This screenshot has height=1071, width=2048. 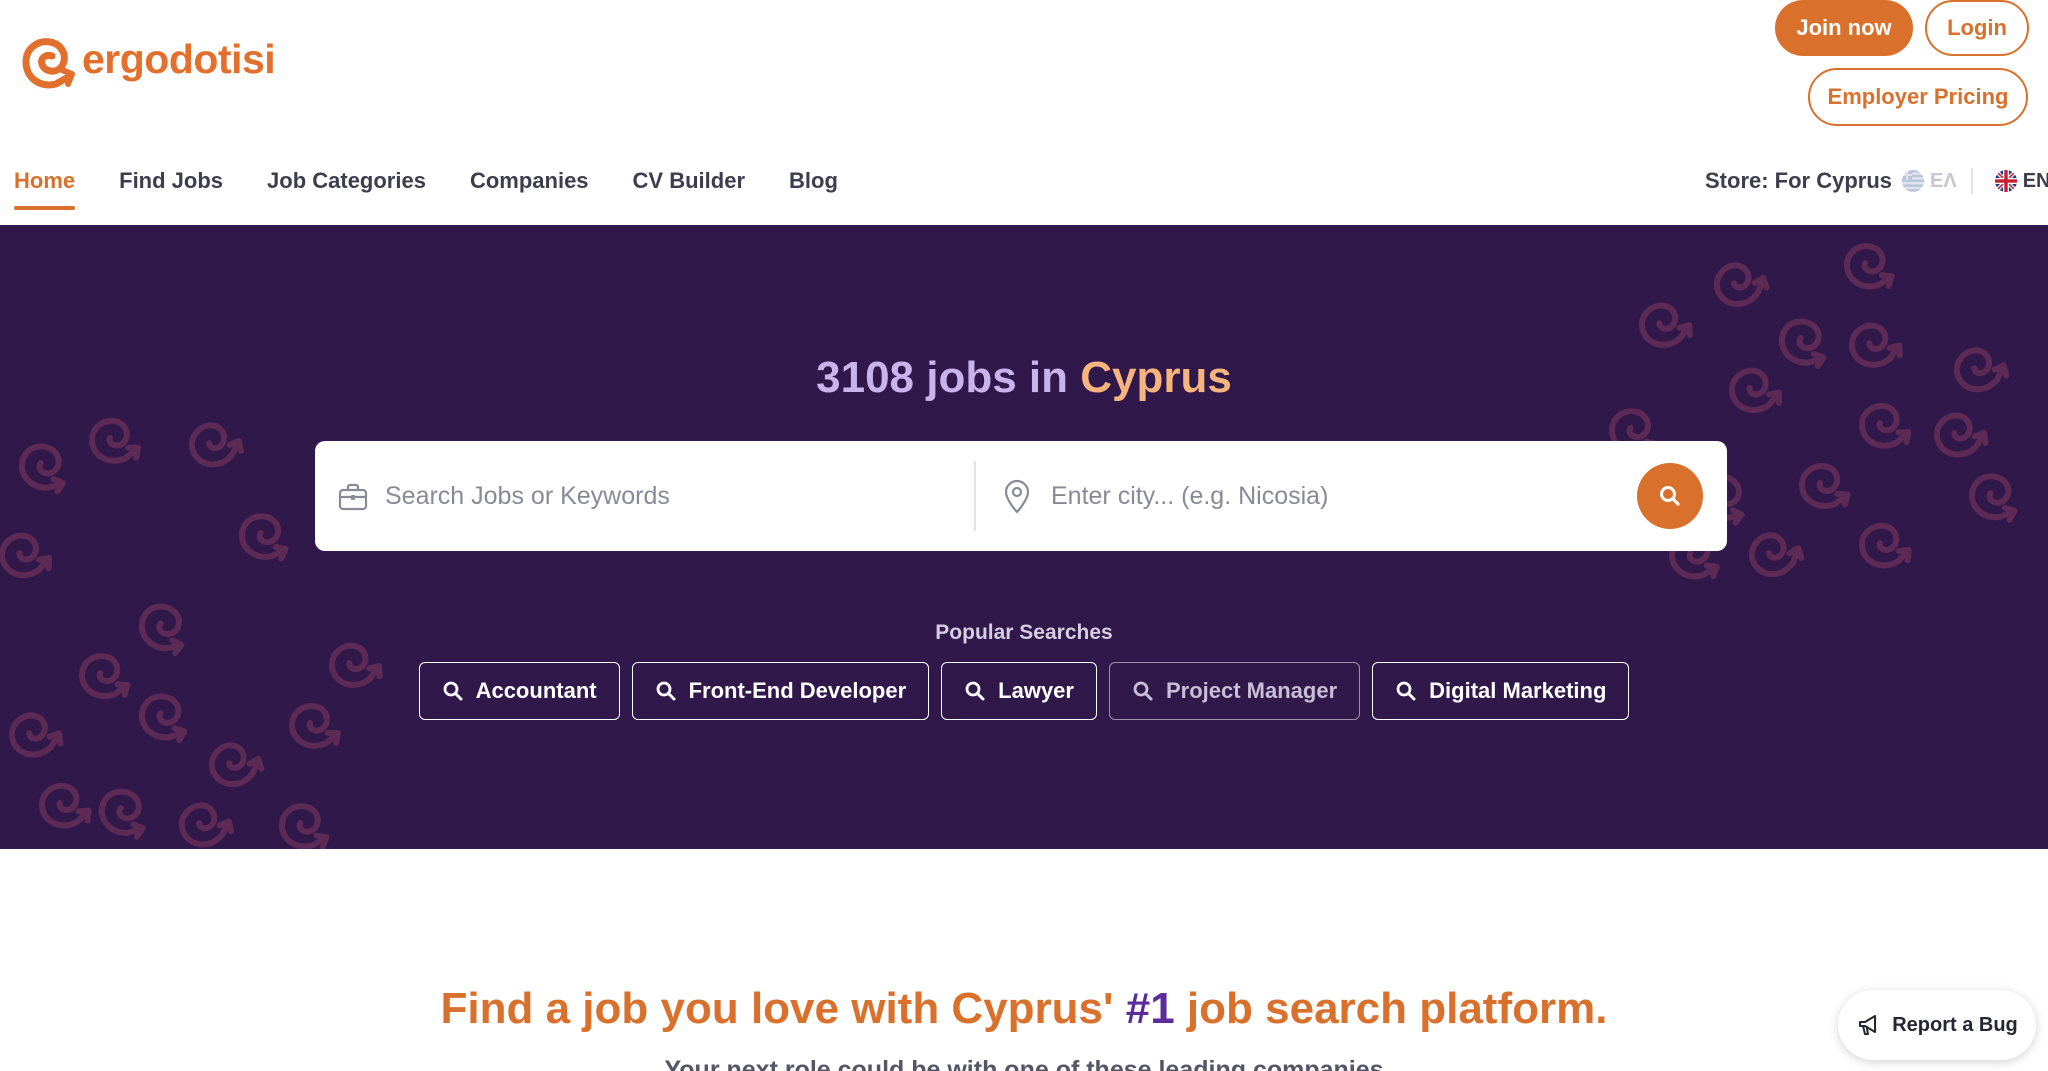 I want to click on popular-search-project-manager: Project Manager, so click(x=1234, y=691).